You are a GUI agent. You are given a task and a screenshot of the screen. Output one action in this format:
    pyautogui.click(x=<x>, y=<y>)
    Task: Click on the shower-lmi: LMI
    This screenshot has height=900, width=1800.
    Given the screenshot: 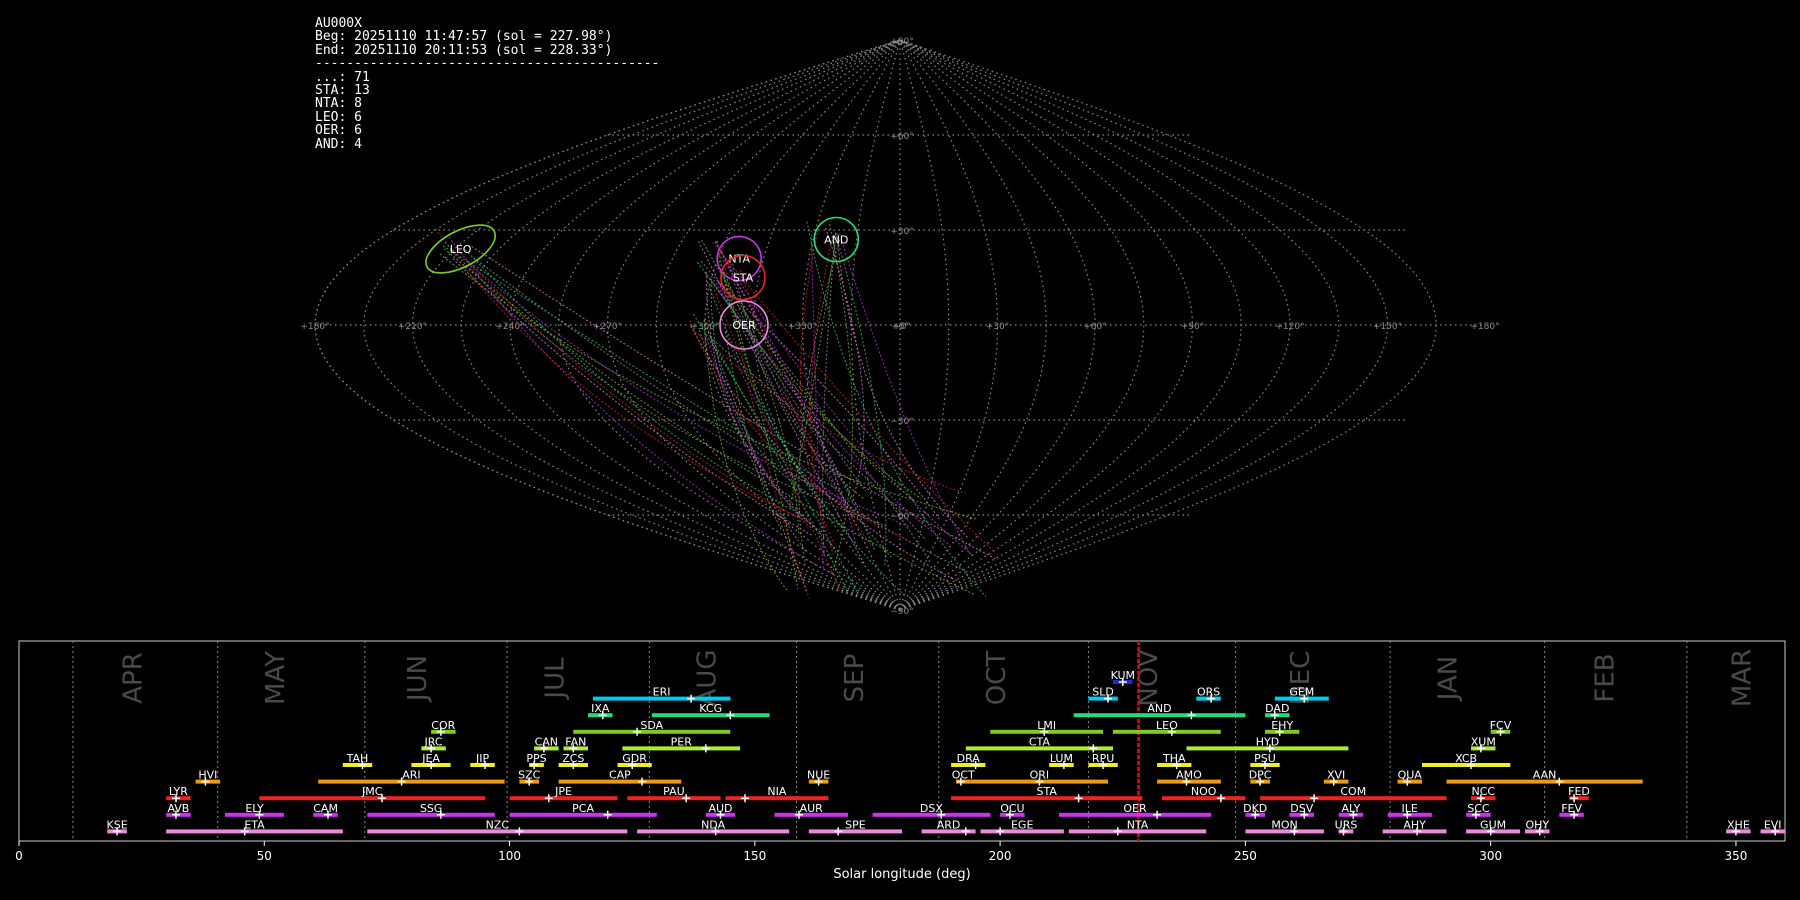 What is the action you would take?
    pyautogui.click(x=1047, y=727)
    